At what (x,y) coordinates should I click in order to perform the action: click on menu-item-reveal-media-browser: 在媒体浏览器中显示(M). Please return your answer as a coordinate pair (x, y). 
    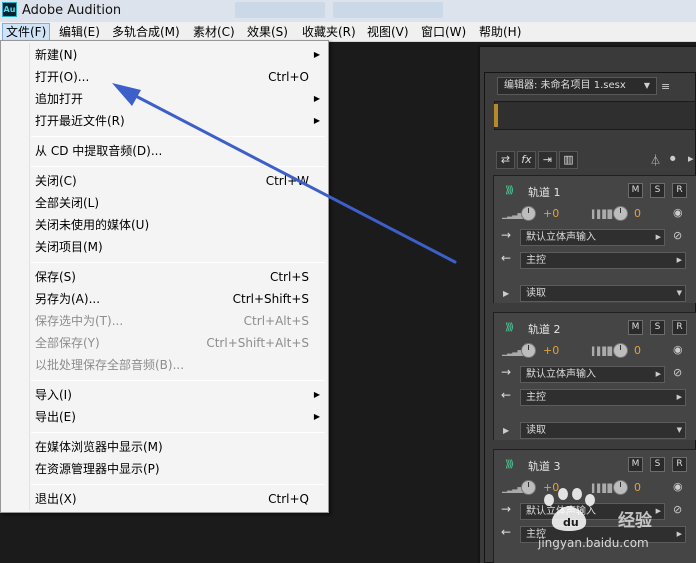
    Looking at the image, I should click on (164, 447).